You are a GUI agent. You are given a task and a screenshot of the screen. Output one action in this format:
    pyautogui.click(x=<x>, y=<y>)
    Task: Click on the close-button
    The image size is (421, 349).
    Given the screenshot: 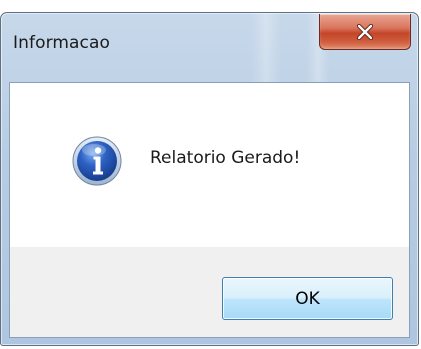 What is the action you would take?
    pyautogui.click(x=365, y=32)
    